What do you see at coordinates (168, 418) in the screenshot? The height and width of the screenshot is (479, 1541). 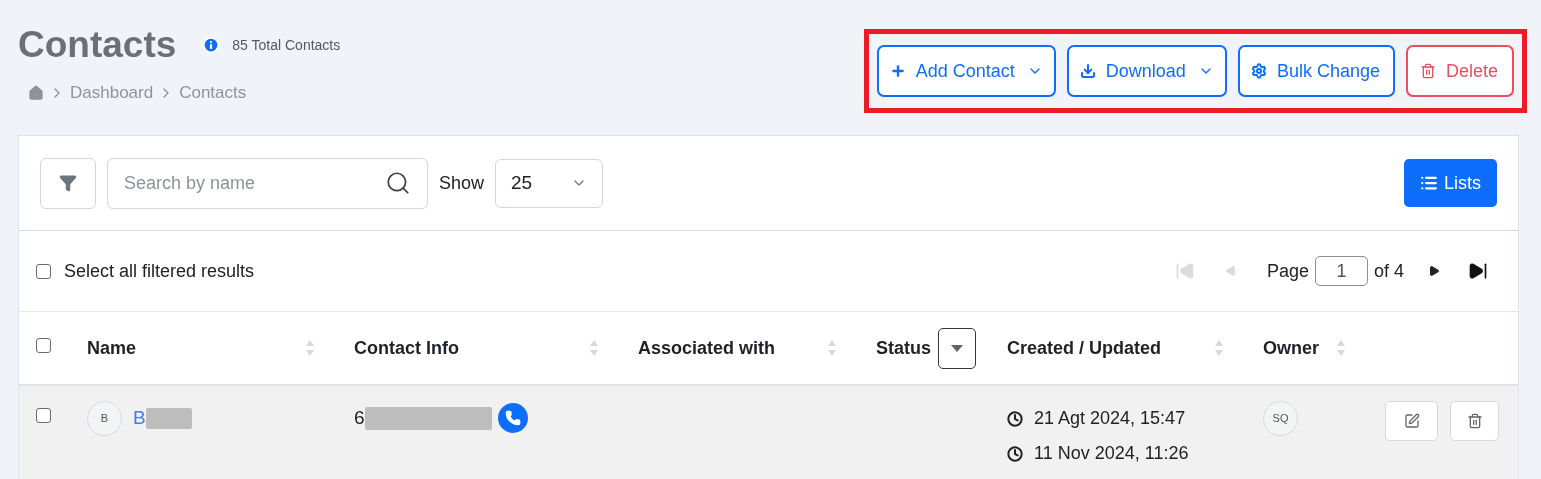 I see `redaction-bar` at bounding box center [168, 418].